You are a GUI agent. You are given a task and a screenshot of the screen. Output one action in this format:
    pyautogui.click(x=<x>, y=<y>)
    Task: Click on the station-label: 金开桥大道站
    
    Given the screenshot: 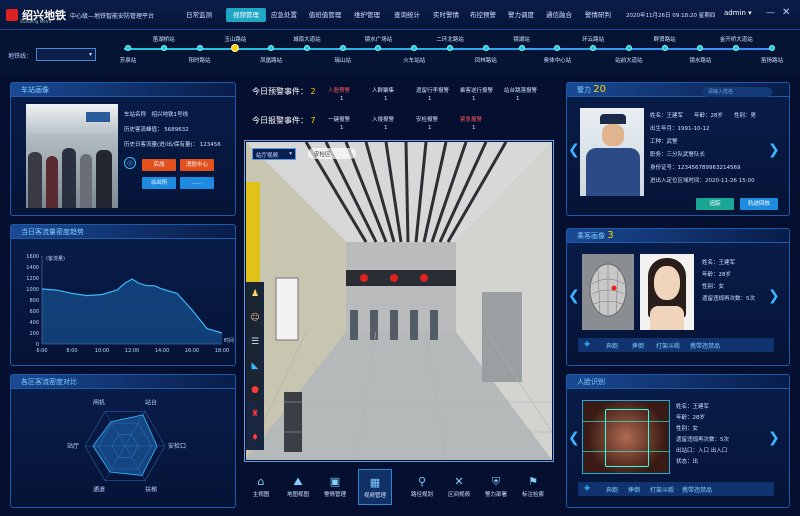 What is the action you would take?
    pyautogui.click(x=736, y=39)
    